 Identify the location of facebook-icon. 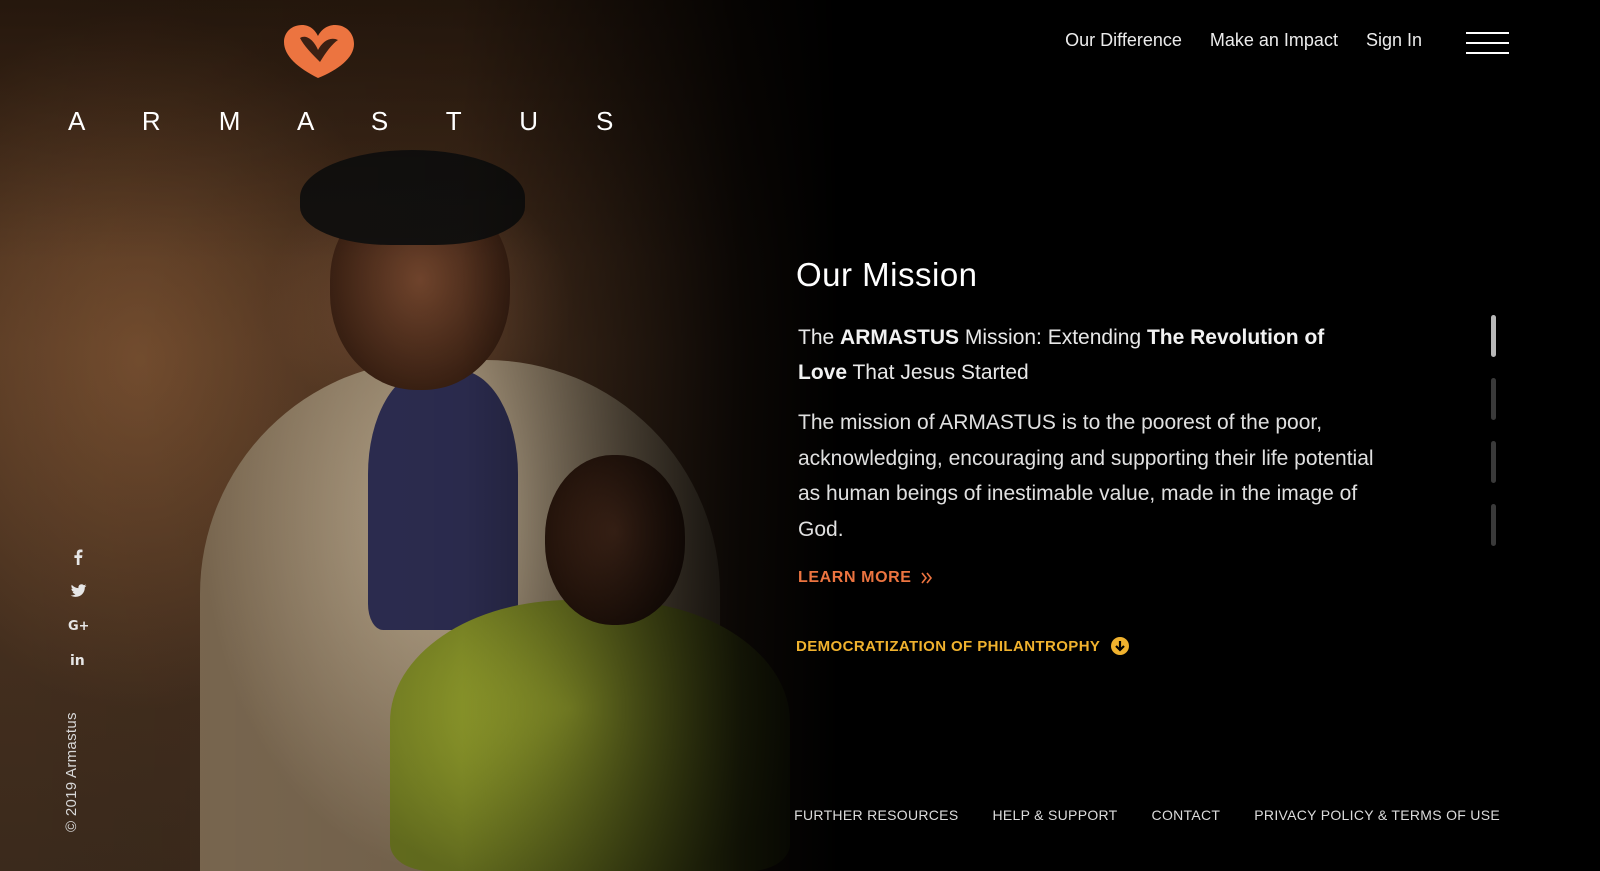
(78, 557).